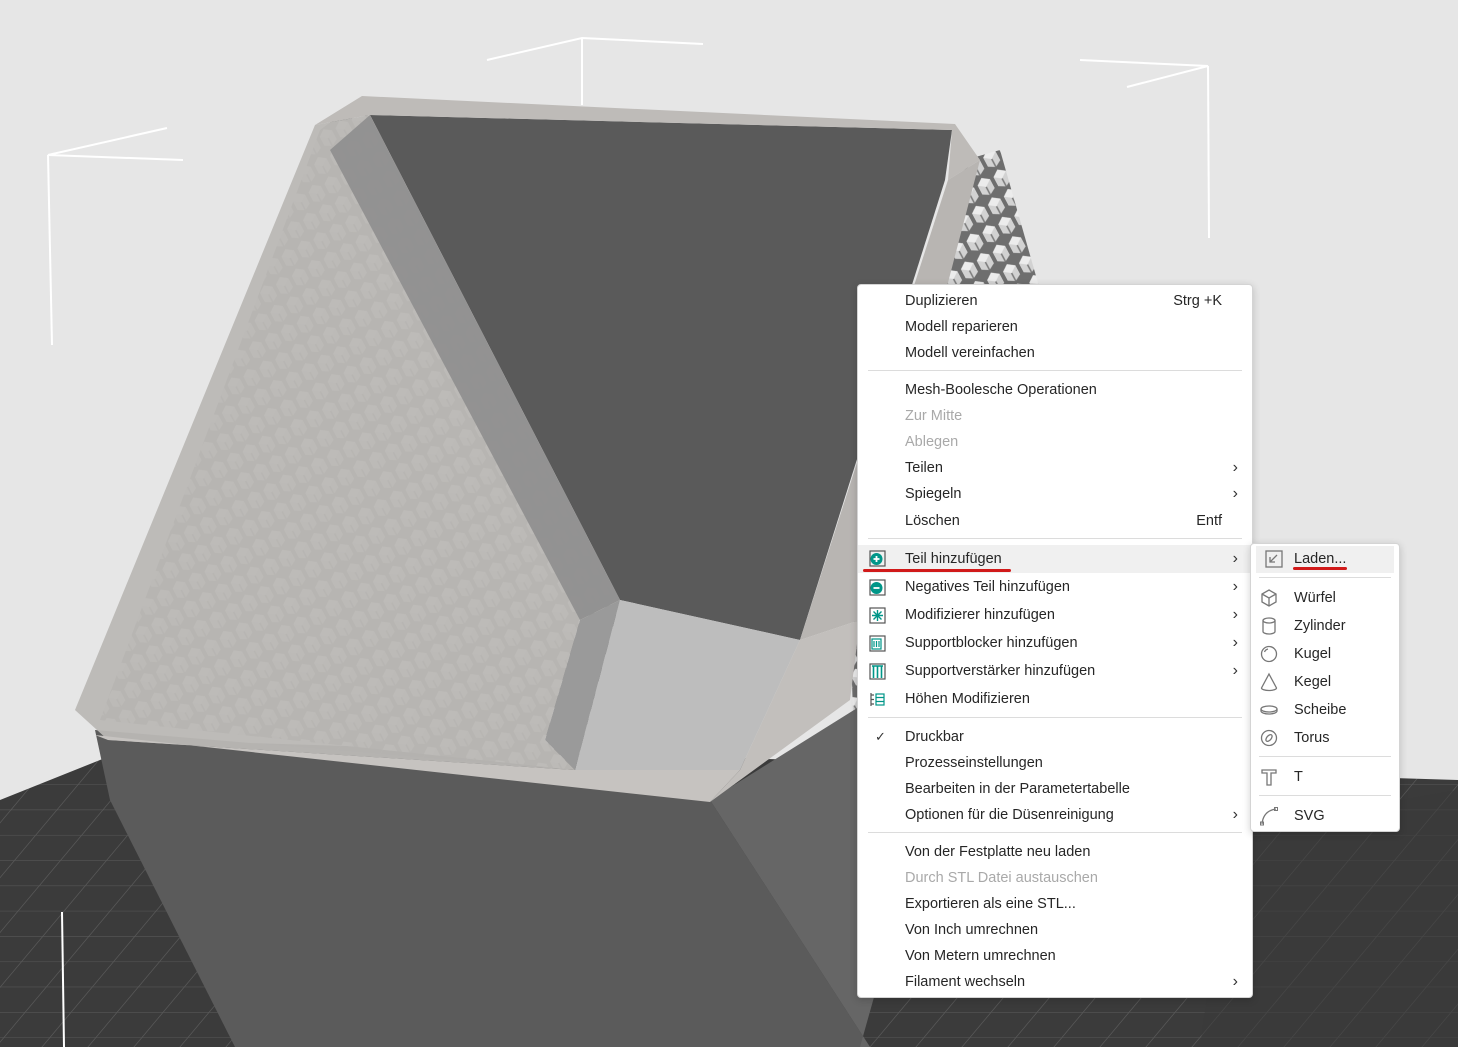  Describe the element at coordinates (1055, 699) in the screenshot. I see `menu-item-height-modifier: Höhen Modifizieren` at that location.